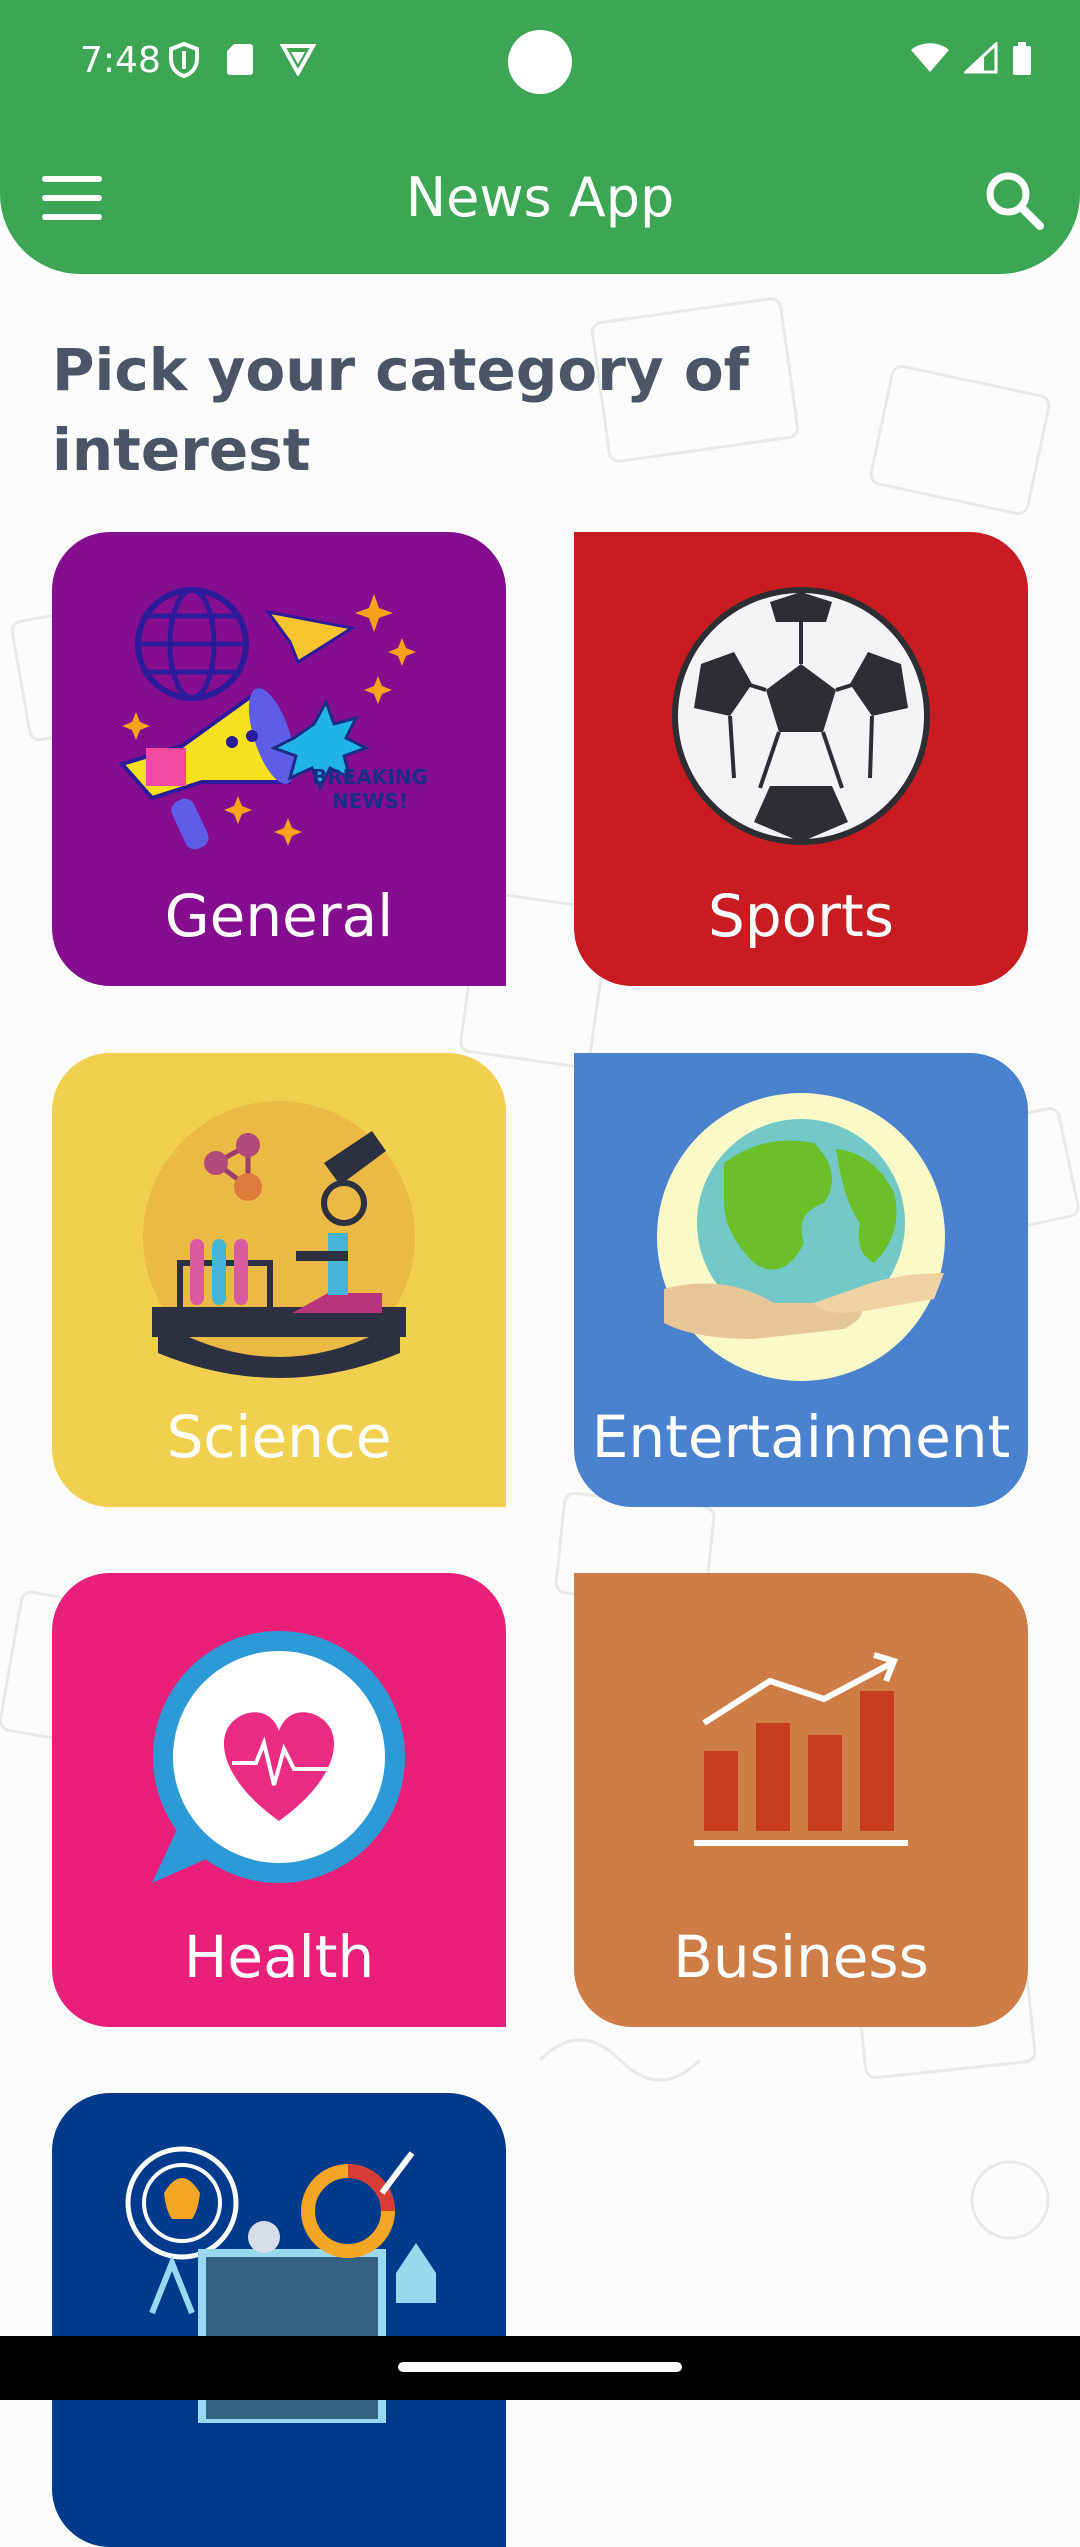  What do you see at coordinates (273, 718) in the screenshot?
I see `megaphone-icon: BREAKING NEWS!` at bounding box center [273, 718].